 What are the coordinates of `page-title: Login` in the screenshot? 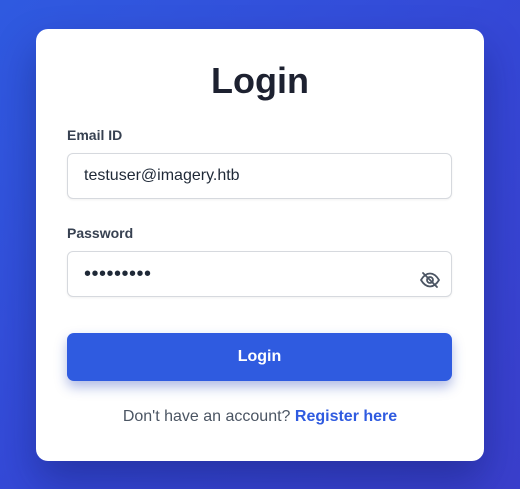 It's located at (260, 80).